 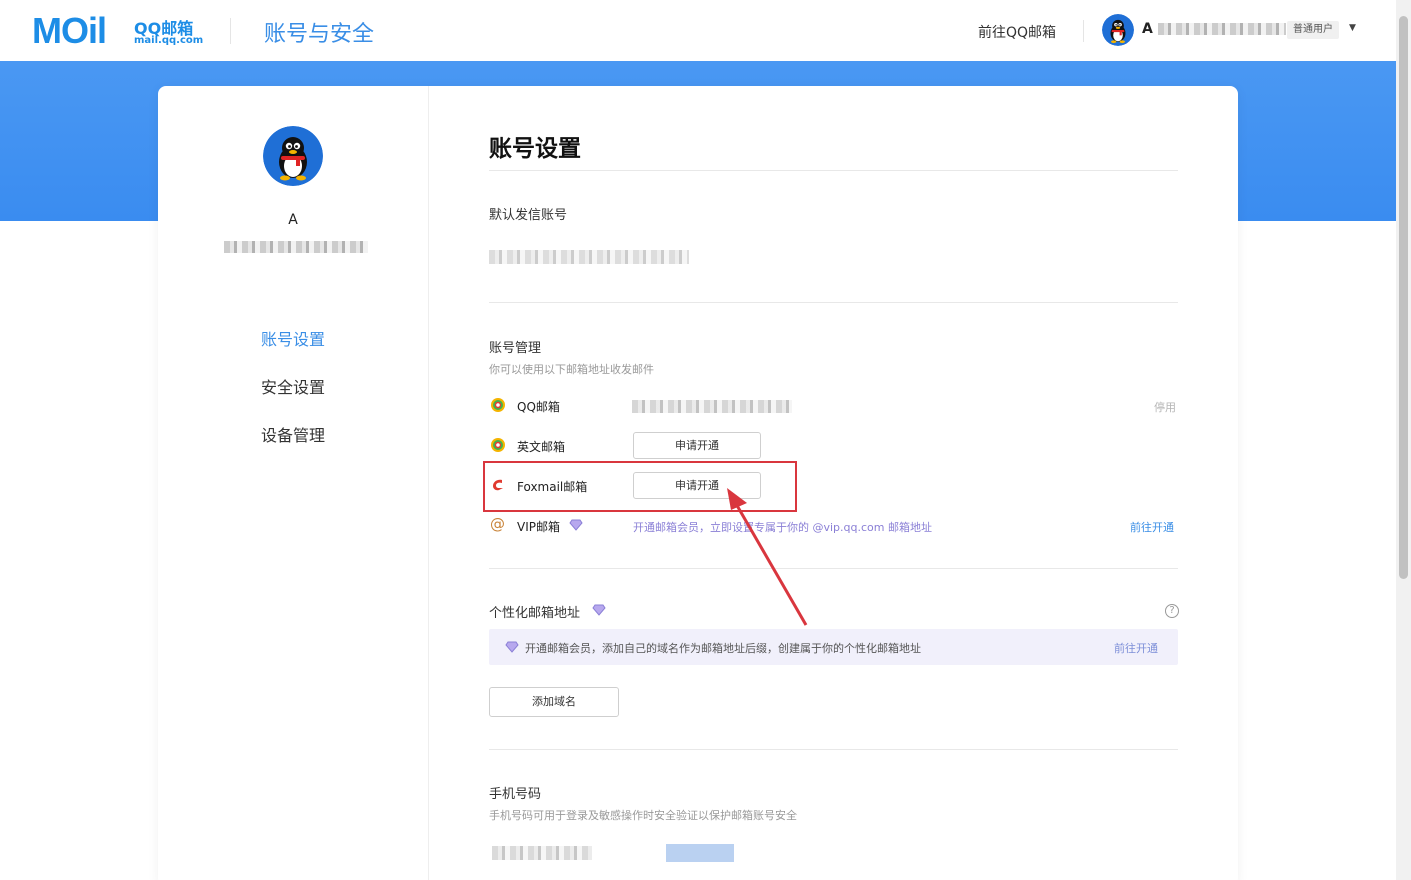 What do you see at coordinates (1221, 29) in the screenshot?
I see `redacted-username` at bounding box center [1221, 29].